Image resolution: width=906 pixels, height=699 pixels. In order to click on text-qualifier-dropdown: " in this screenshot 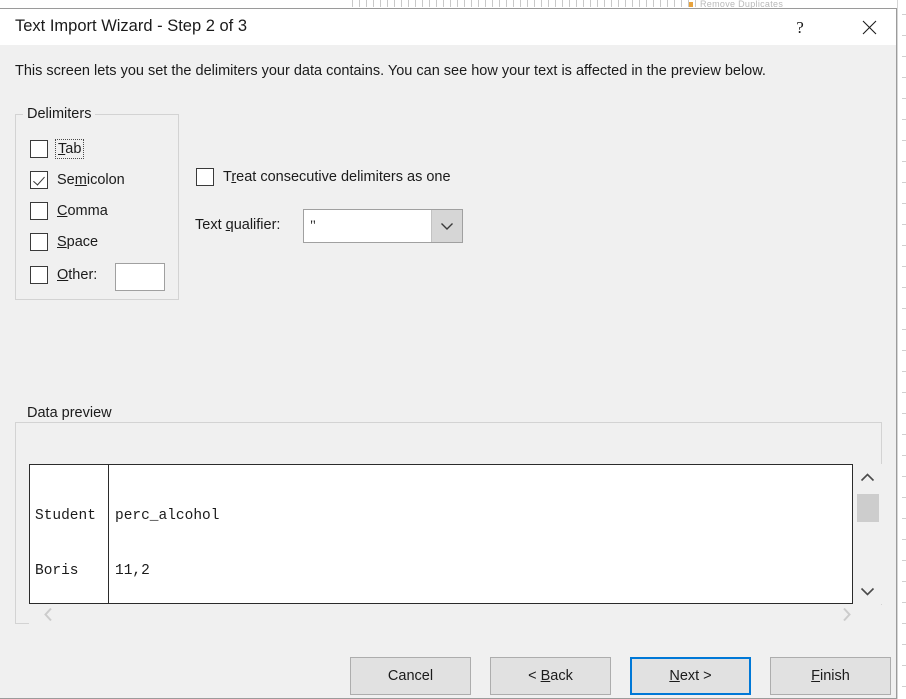, I will do `click(383, 226)`.